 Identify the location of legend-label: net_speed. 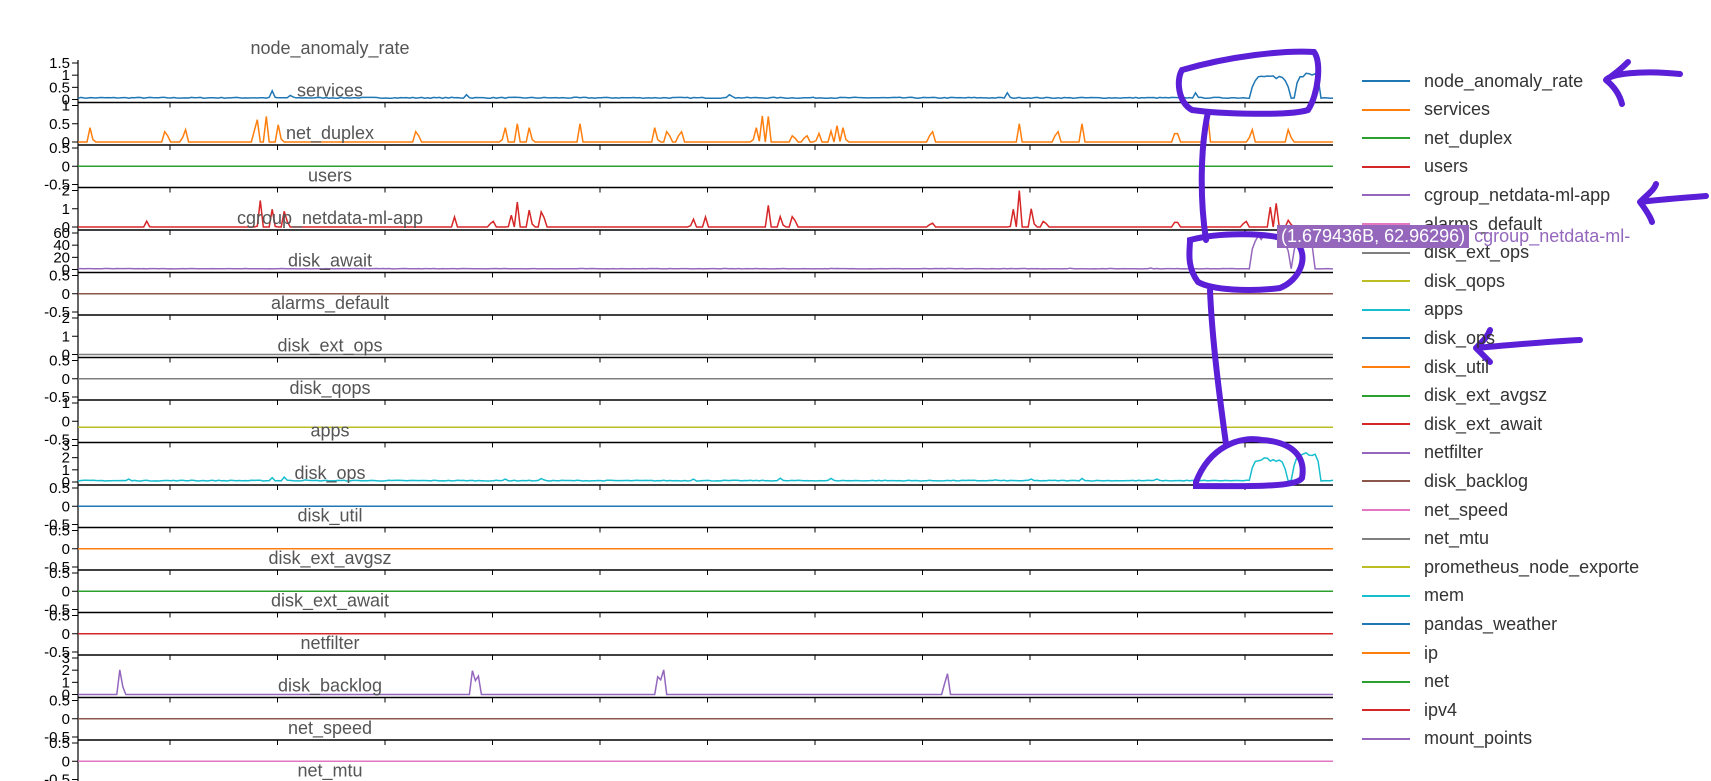
(1466, 509).